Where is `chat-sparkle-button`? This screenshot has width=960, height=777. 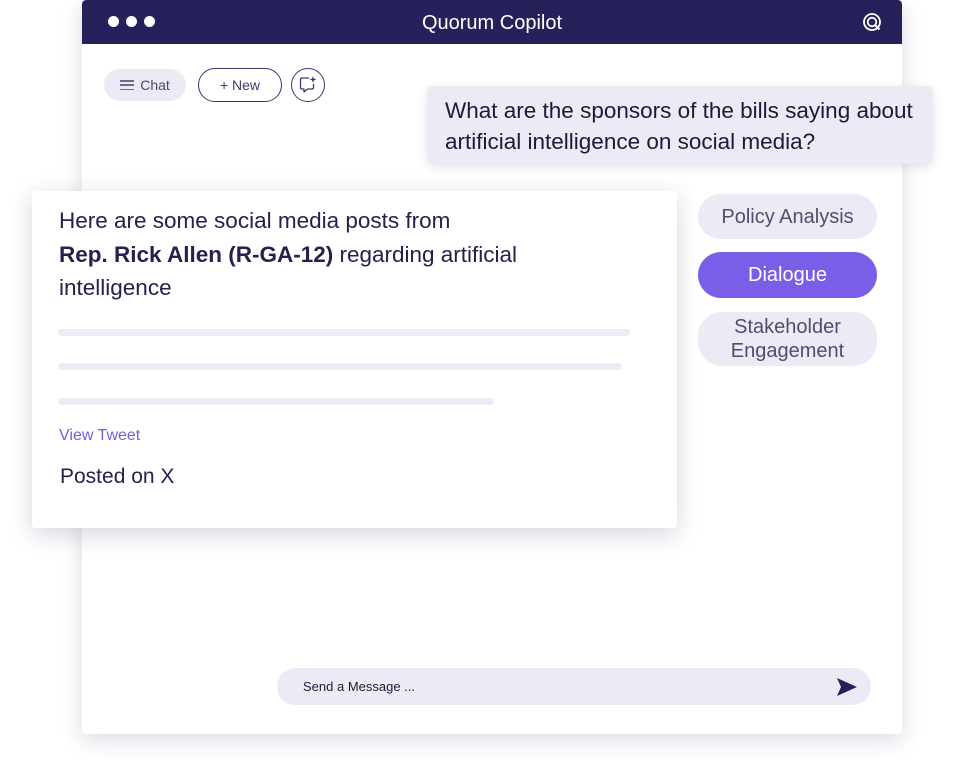 chat-sparkle-button is located at coordinates (308, 85).